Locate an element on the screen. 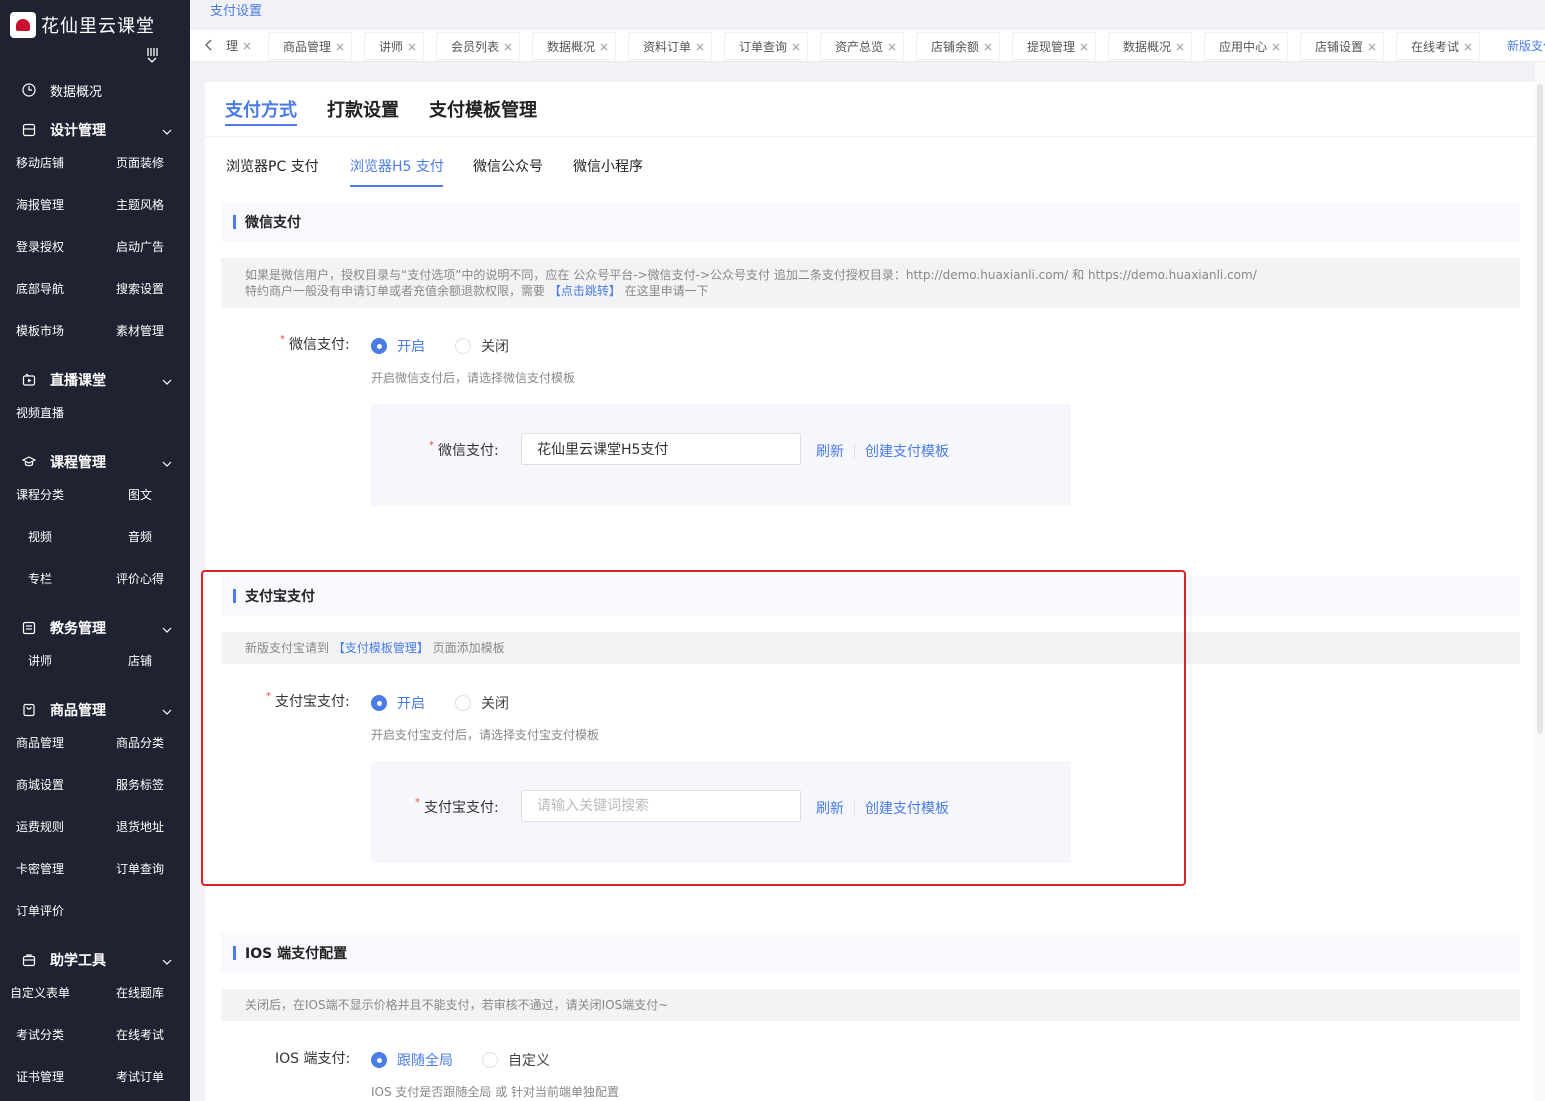 This screenshot has width=1545, height=1101. sidebar-item: 证书管理 is located at coordinates (40, 1077).